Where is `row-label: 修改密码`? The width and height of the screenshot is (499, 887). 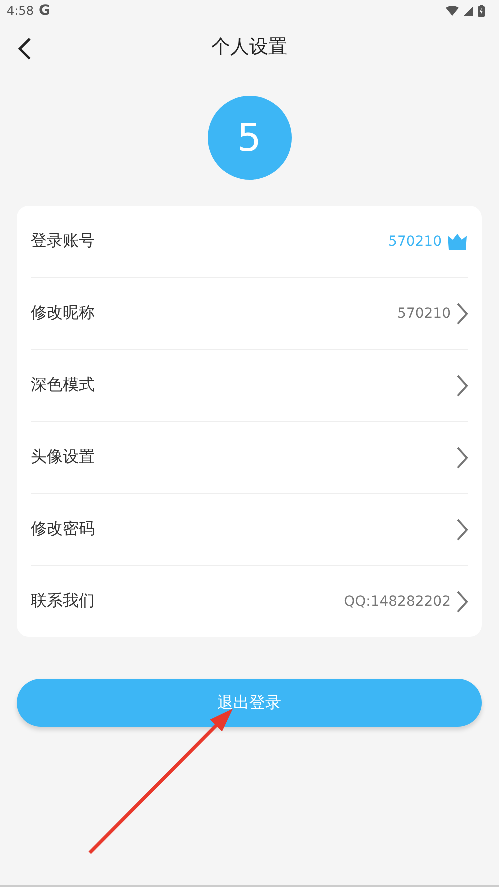 row-label: 修改密码 is located at coordinates (63, 529).